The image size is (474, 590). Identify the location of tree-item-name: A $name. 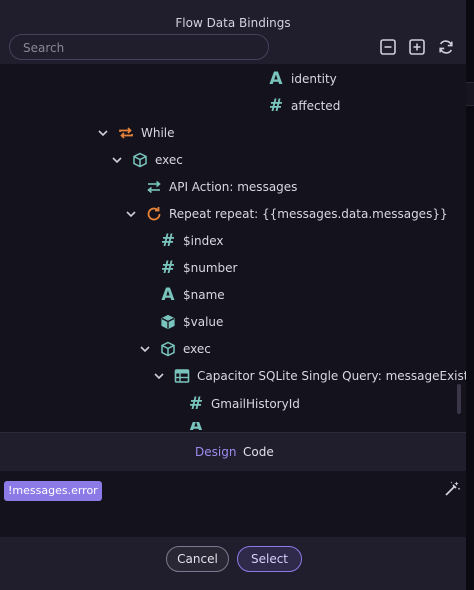
(192, 295).